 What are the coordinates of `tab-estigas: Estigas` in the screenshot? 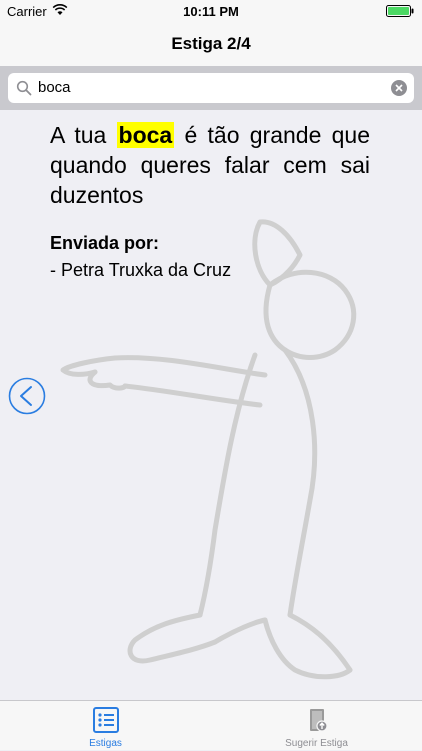 It's located at (105, 726).